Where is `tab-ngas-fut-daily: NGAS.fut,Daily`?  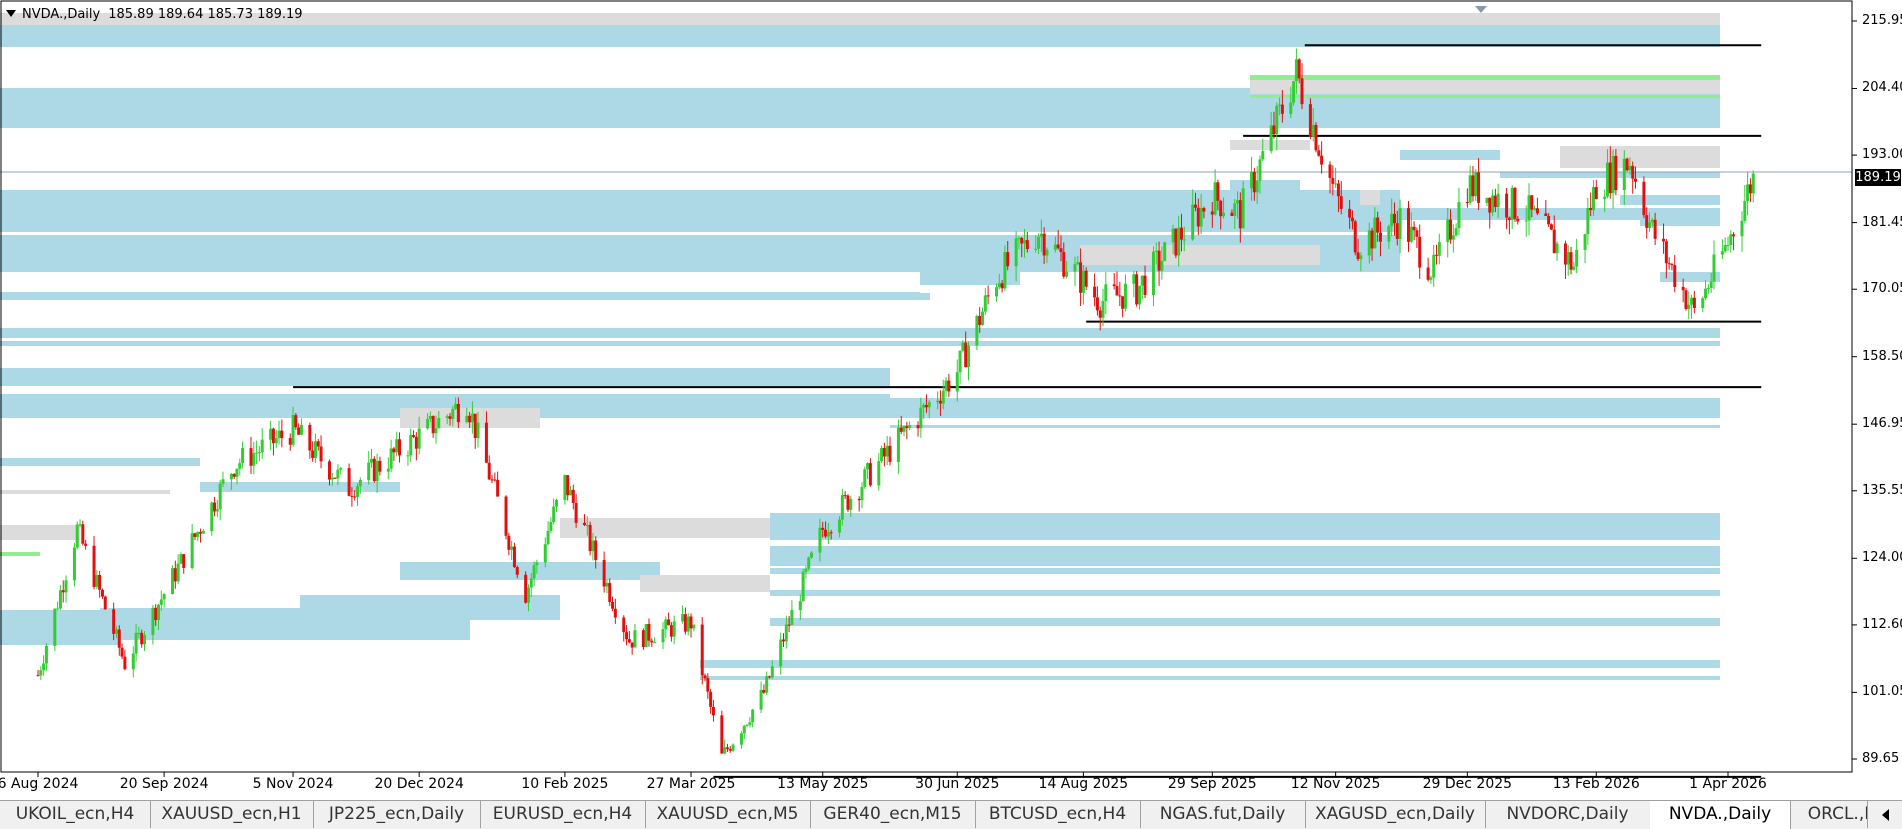 tab-ngas-fut-daily: NGAS.fut,Daily is located at coordinates (1223, 814).